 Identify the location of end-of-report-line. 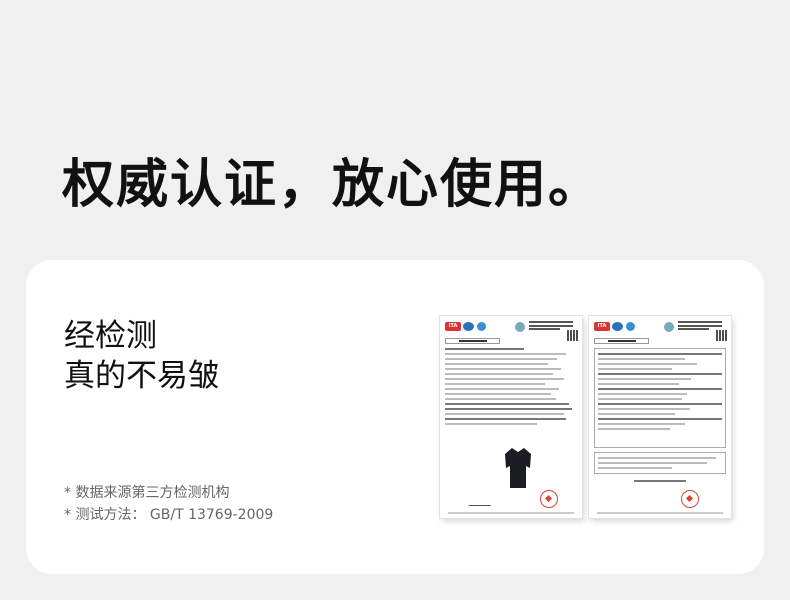
(660, 482).